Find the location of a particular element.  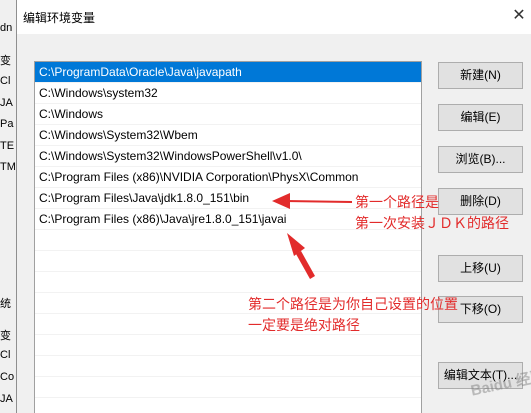

edit-button: 编辑(E) is located at coordinates (480, 117).